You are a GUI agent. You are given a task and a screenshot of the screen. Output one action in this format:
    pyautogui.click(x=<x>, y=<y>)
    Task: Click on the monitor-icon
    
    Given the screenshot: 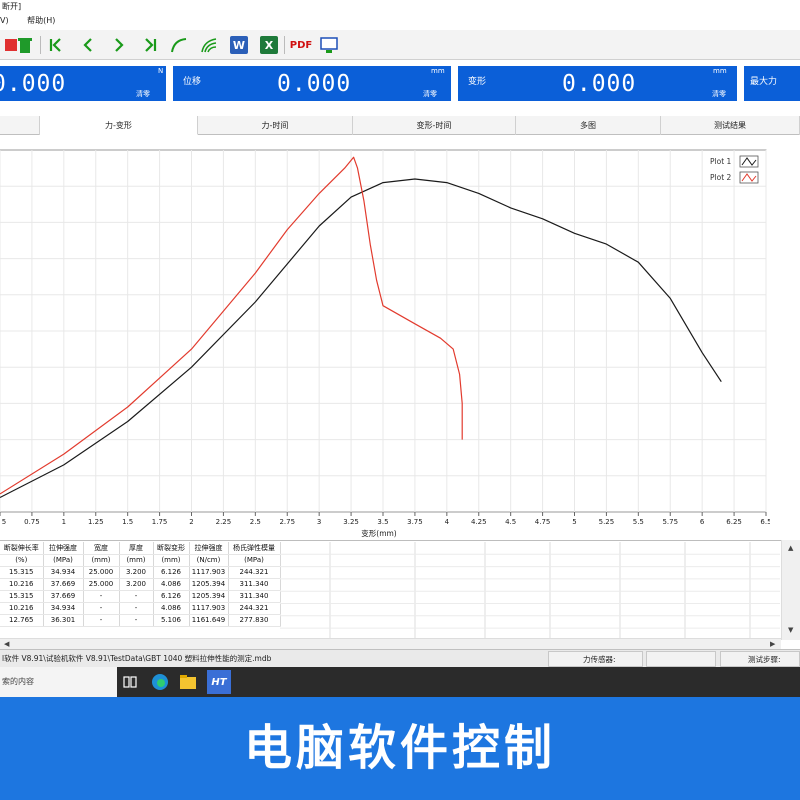 What is the action you would take?
    pyautogui.click(x=330, y=45)
    